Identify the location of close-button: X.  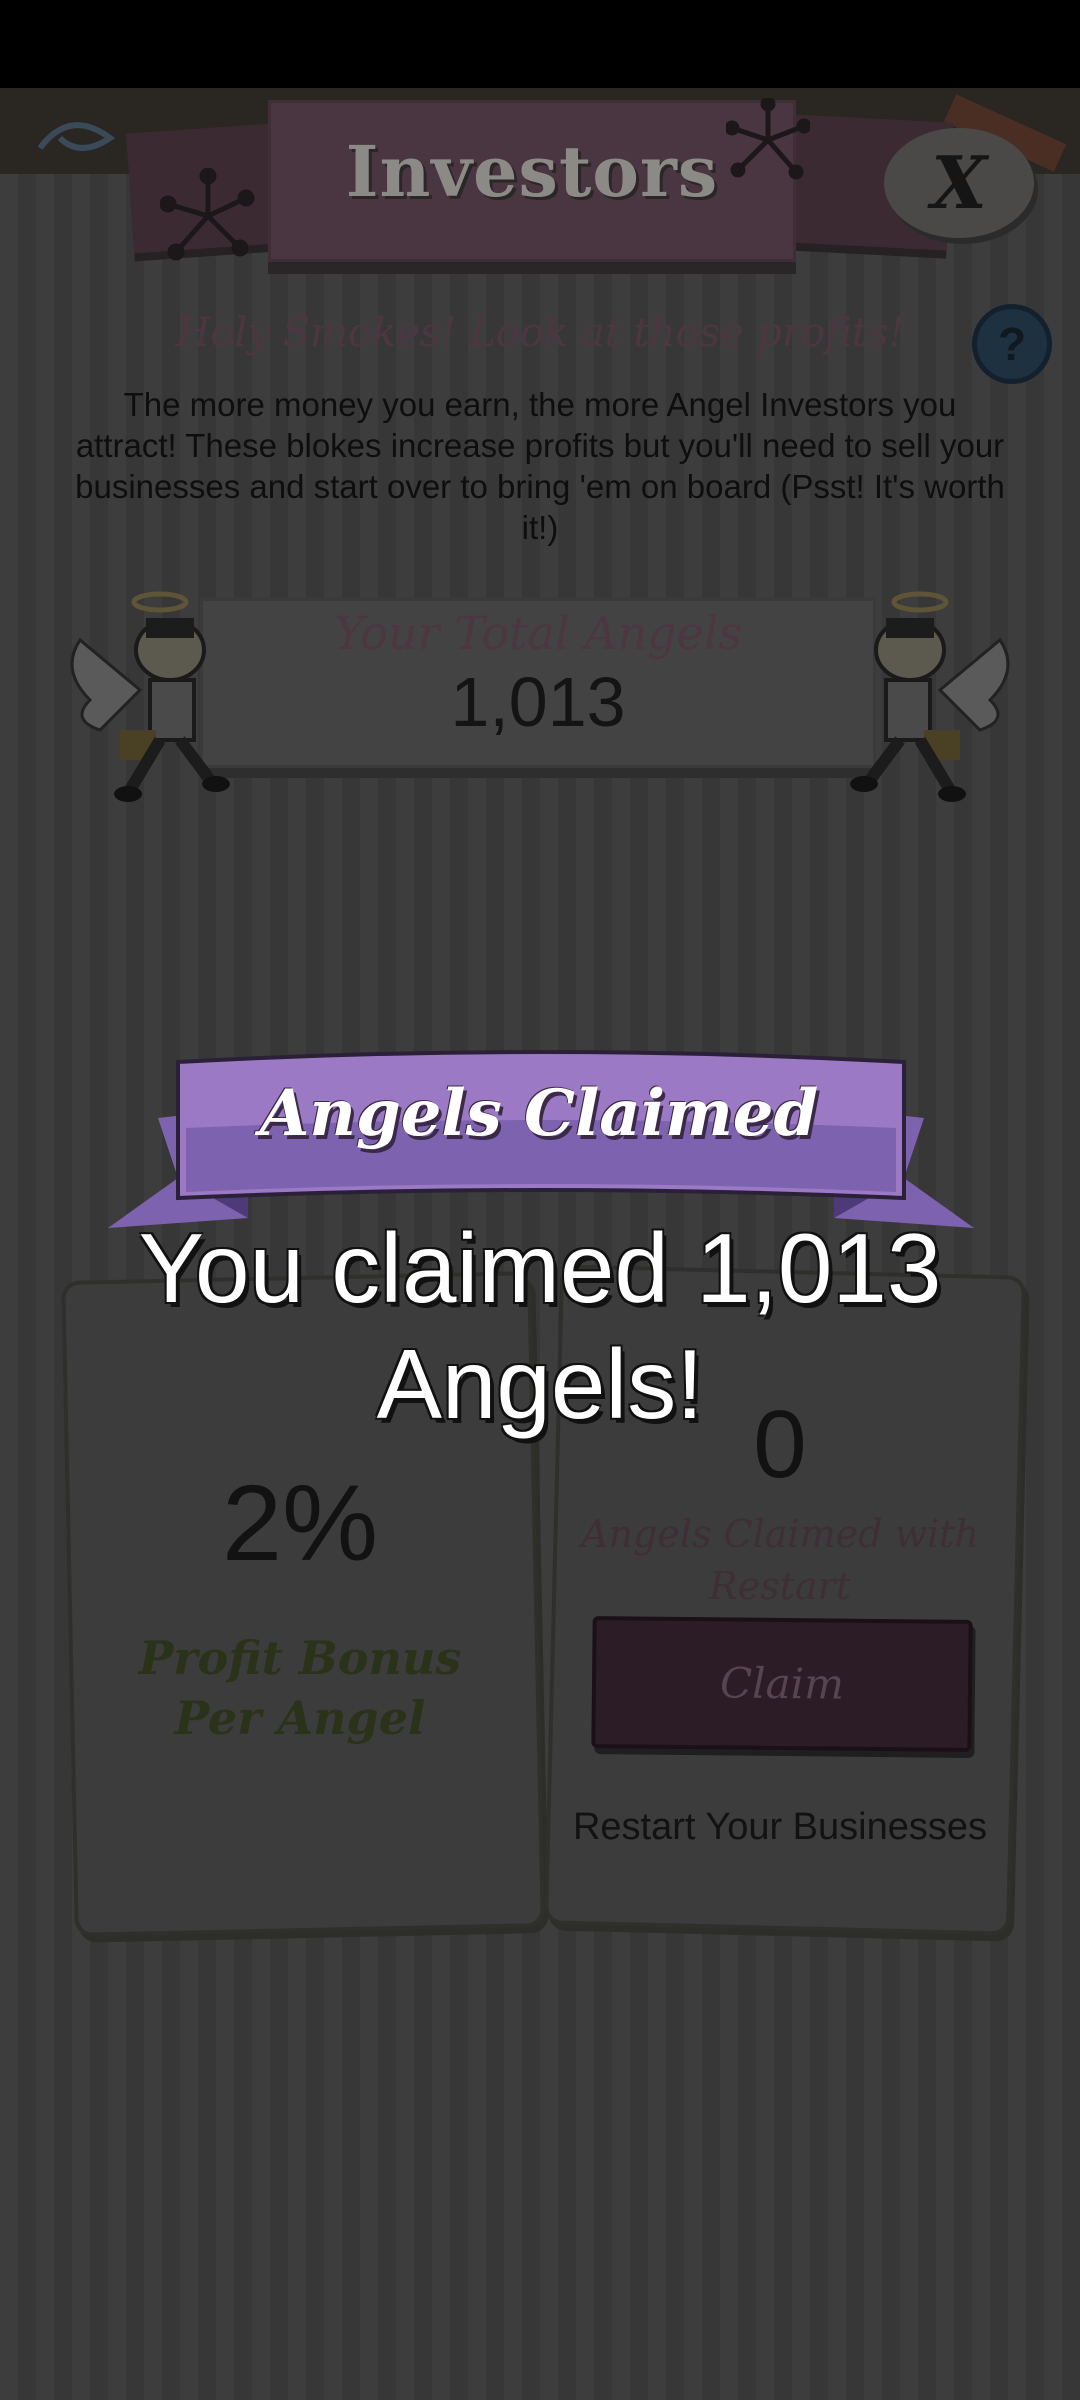
(959, 183).